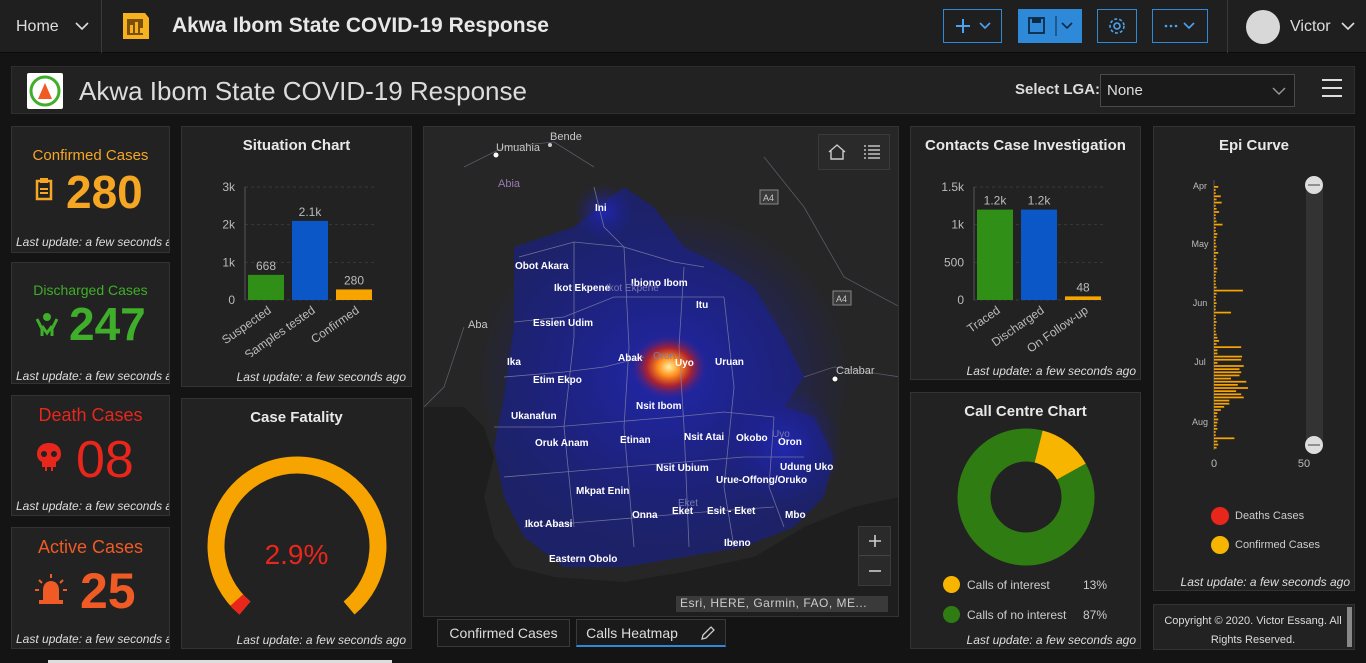 This screenshot has width=1366, height=663. I want to click on card-title: Active Cases, so click(90, 547).